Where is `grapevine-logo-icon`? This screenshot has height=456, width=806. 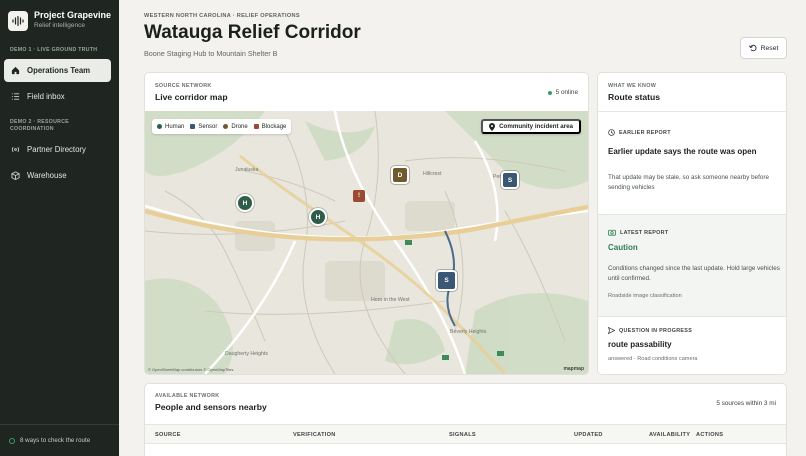
grapevine-logo-icon is located at coordinates (18, 20).